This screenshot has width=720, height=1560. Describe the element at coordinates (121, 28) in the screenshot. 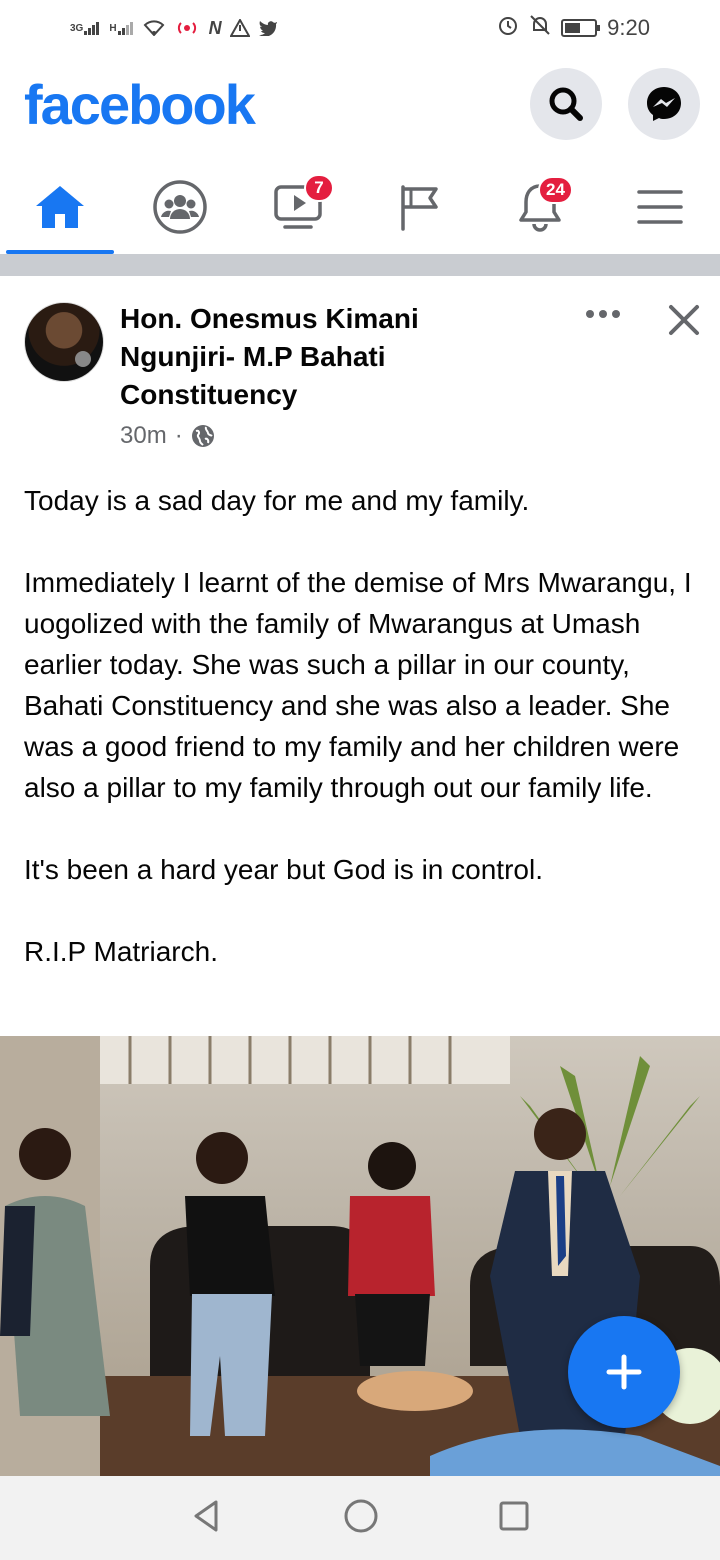

I see `network-h: H` at that location.